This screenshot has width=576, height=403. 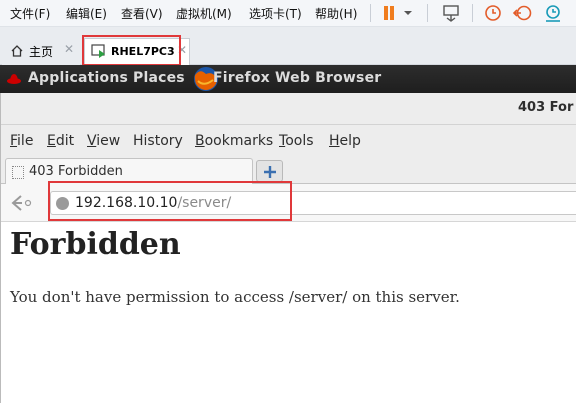 I want to click on tab-home: 主页 ✕, so click(x=41, y=51).